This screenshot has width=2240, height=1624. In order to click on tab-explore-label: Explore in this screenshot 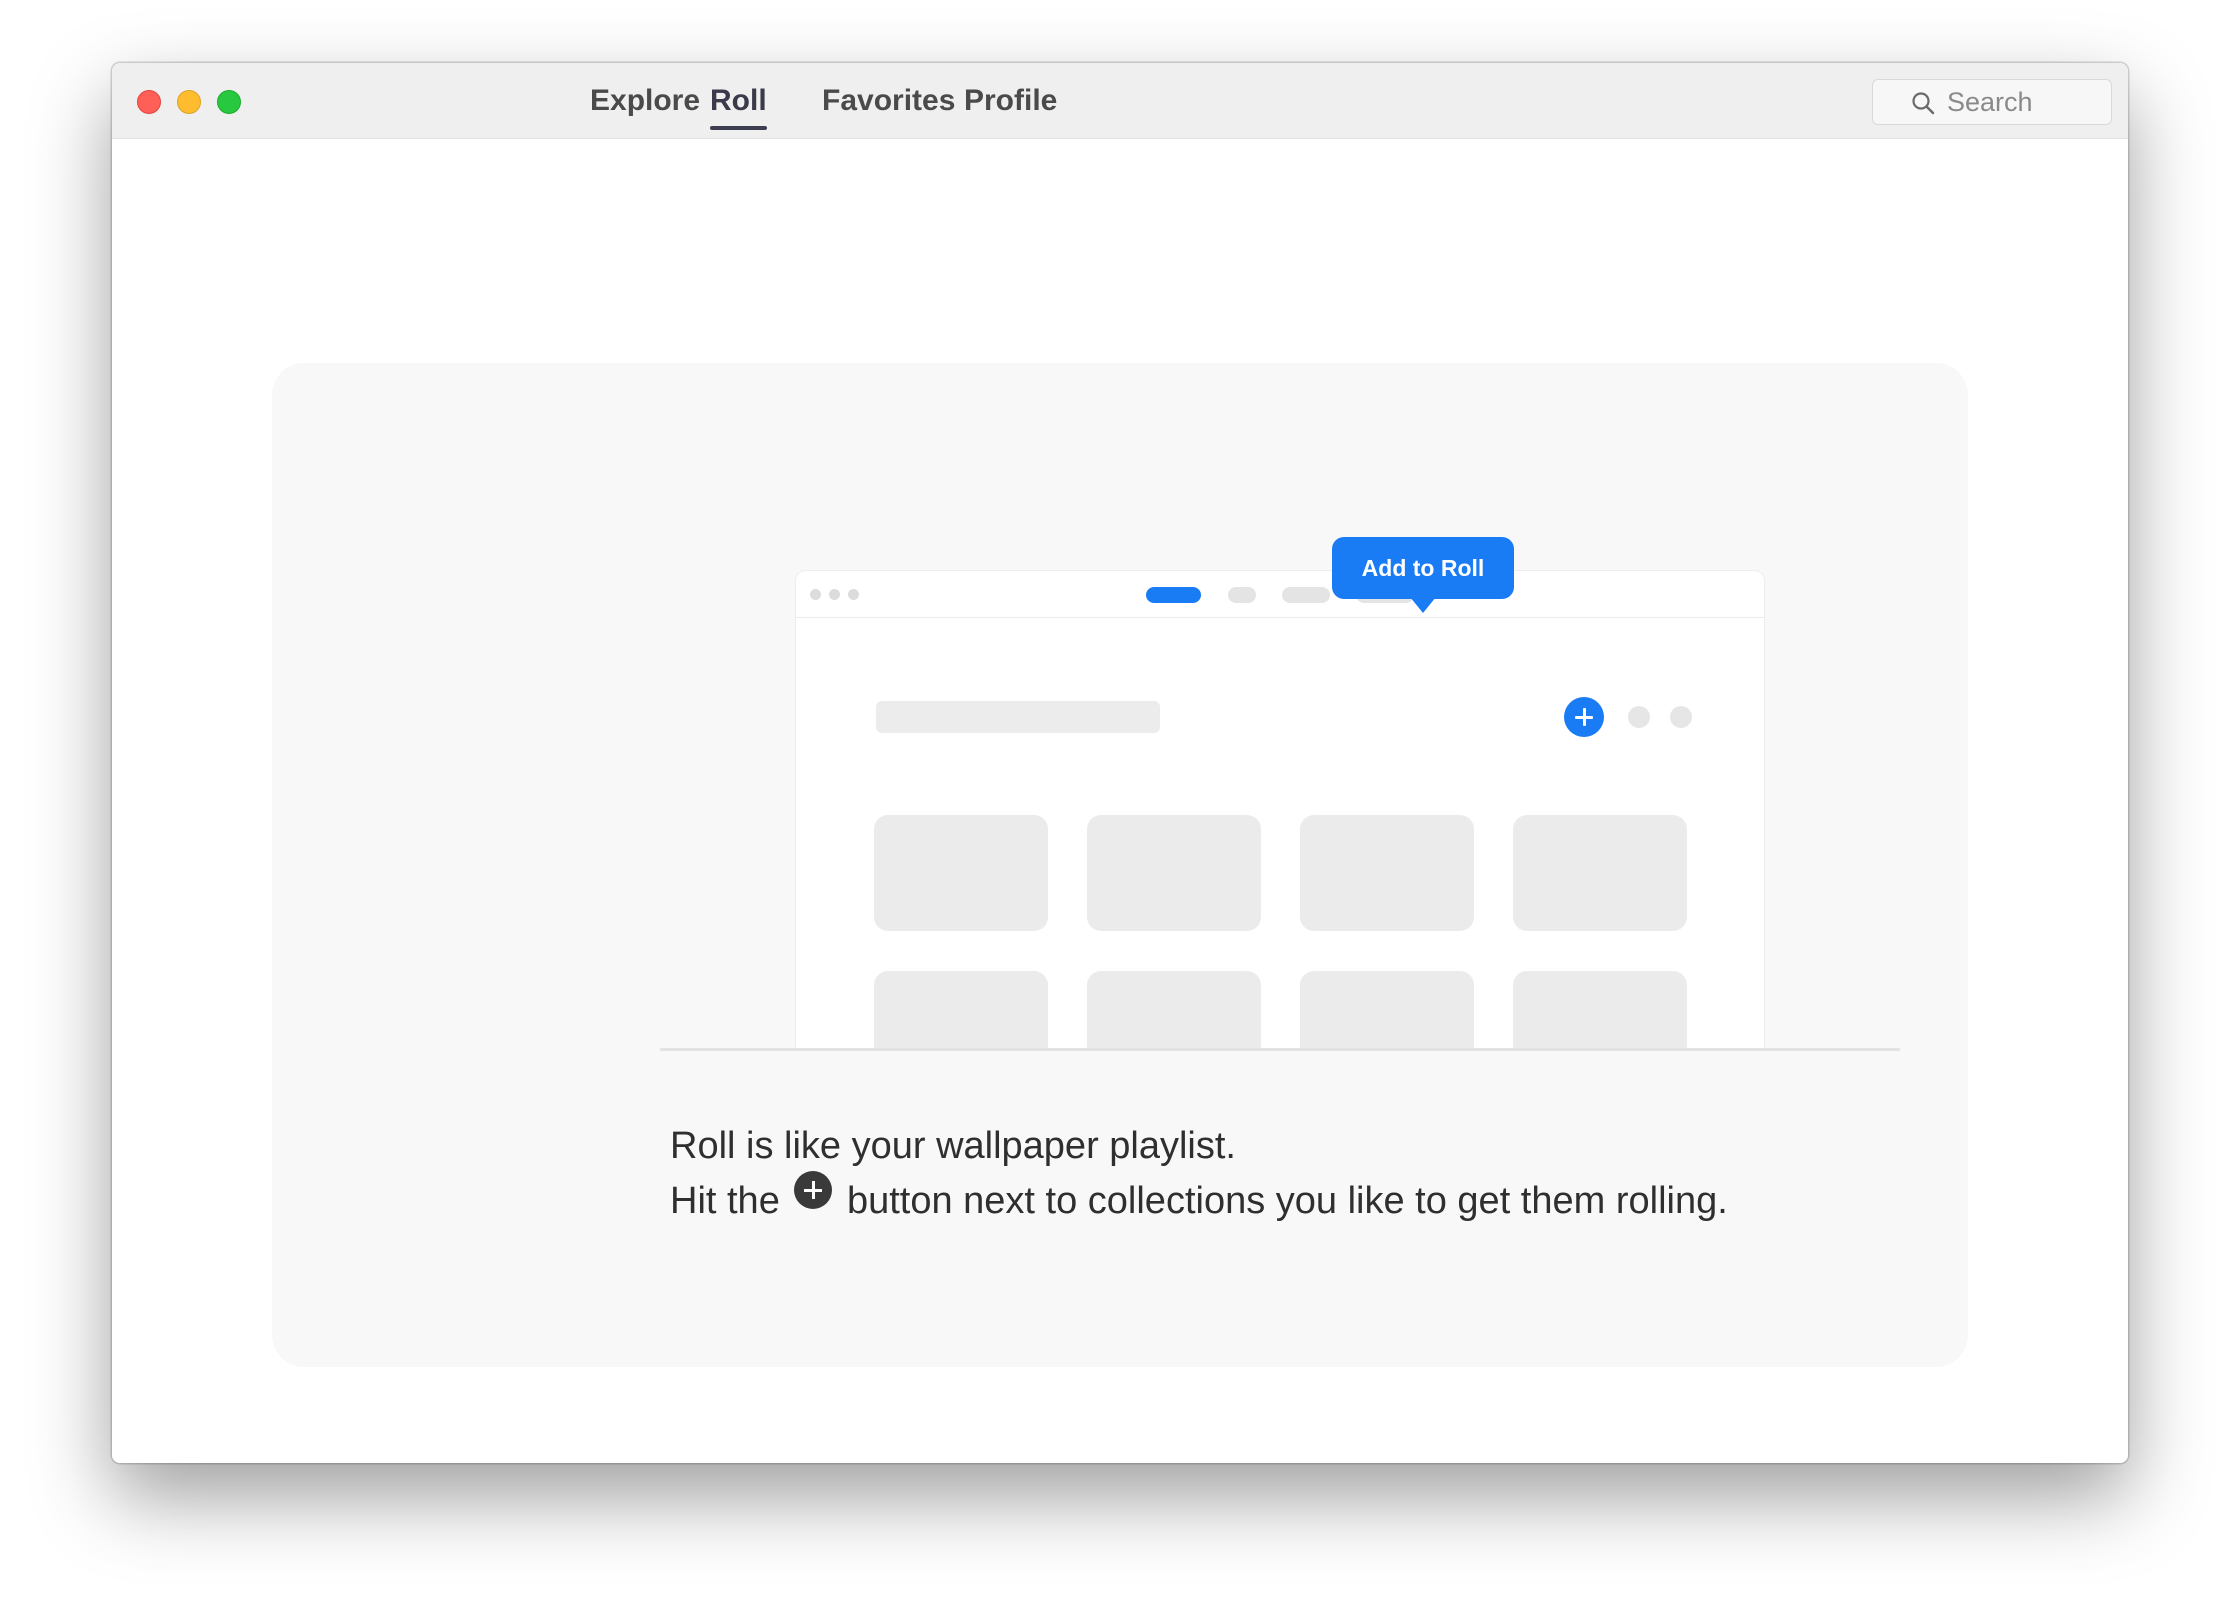, I will do `click(645, 100)`.